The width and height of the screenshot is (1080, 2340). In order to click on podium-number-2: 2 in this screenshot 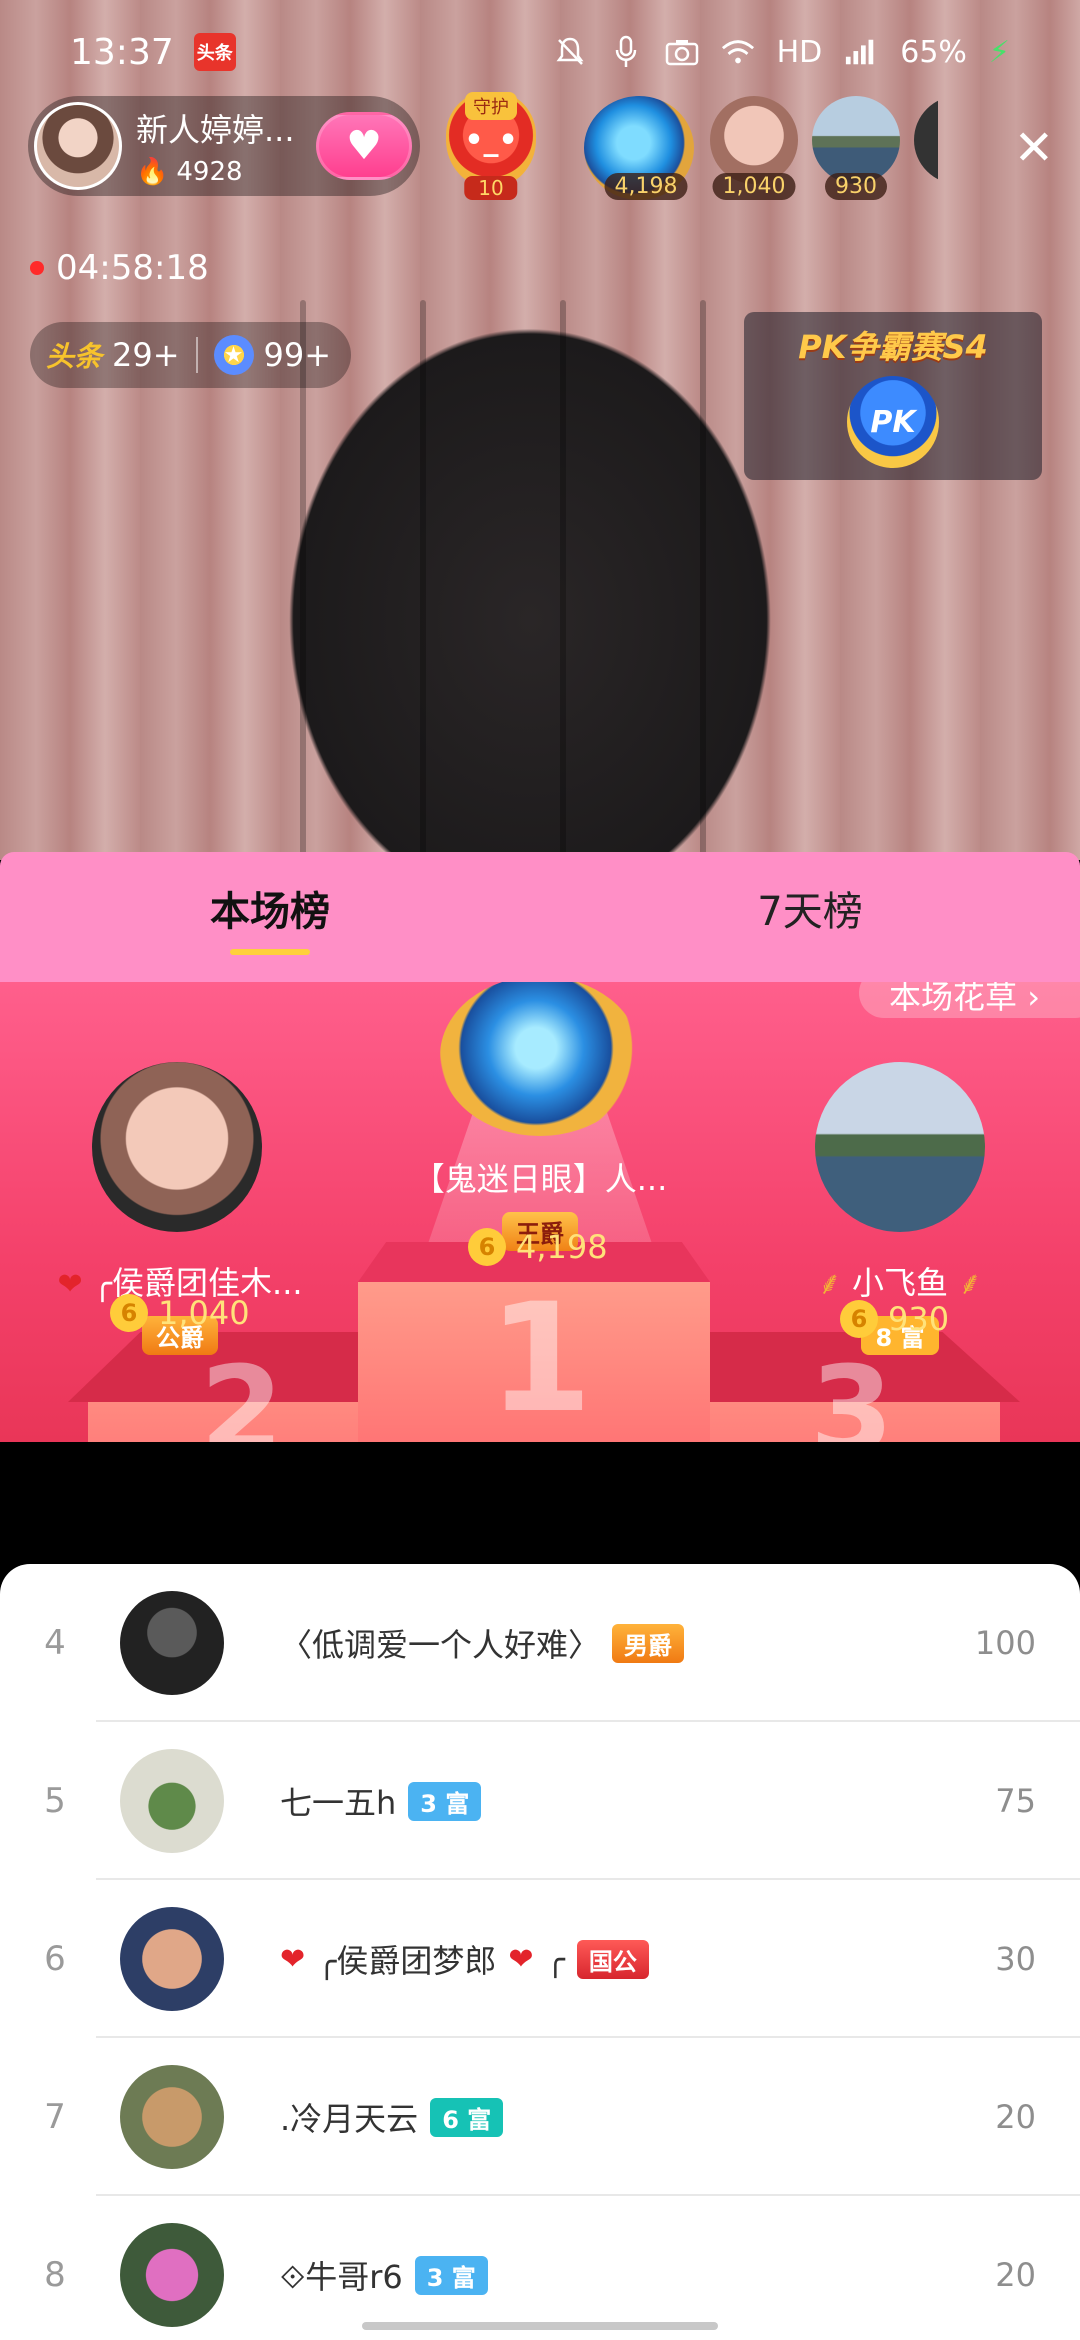, I will do `click(242, 1392)`.